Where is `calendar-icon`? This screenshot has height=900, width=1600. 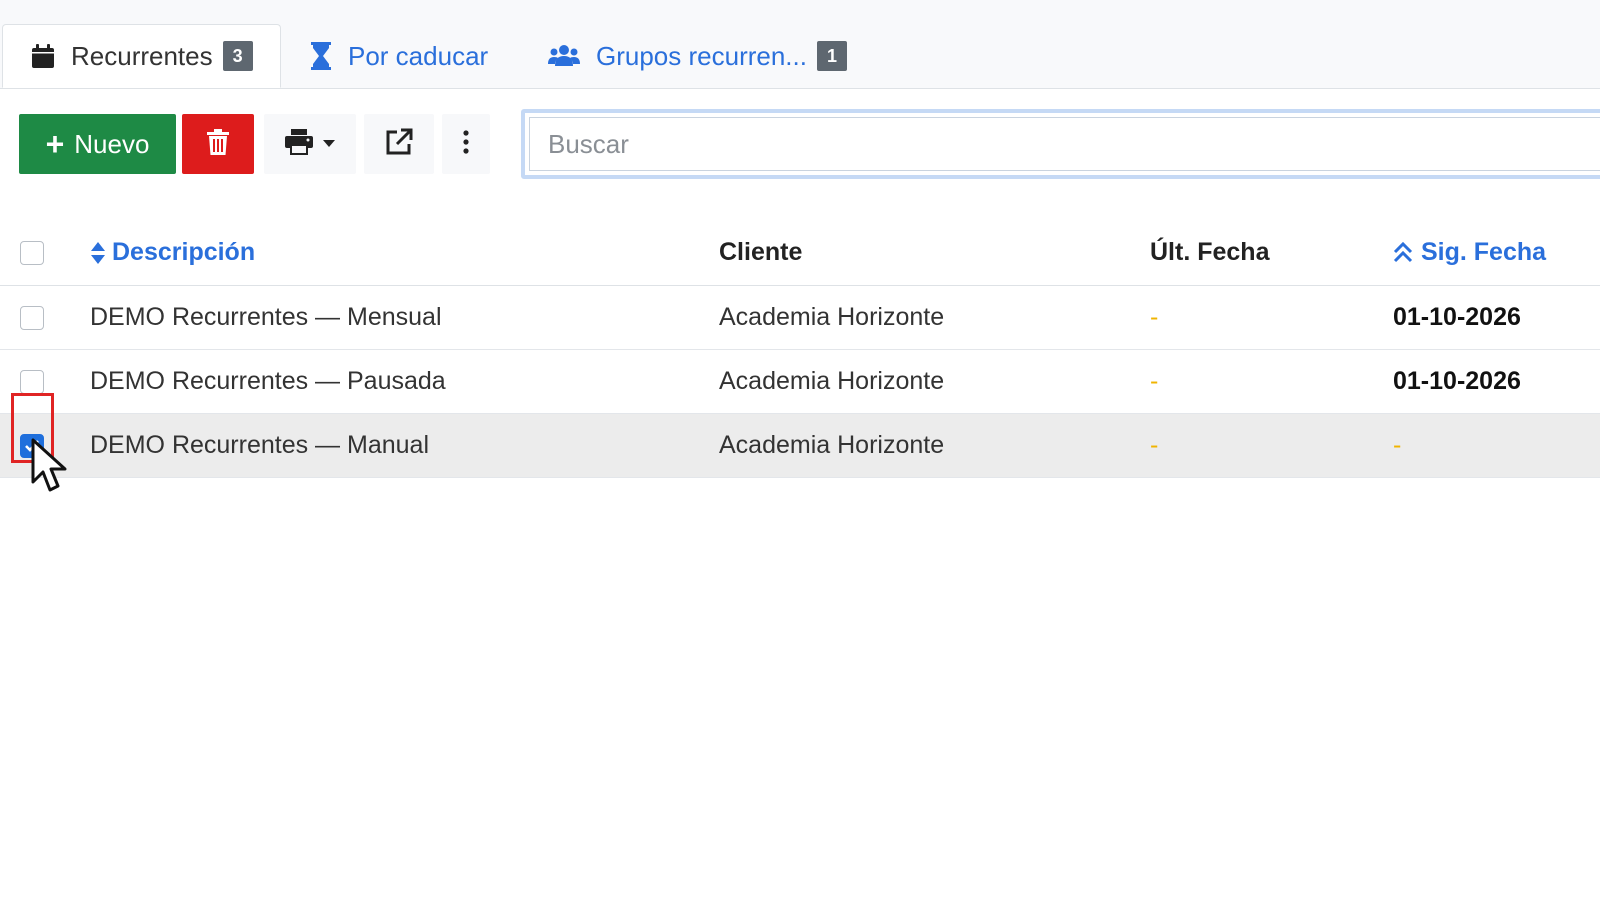 calendar-icon is located at coordinates (43, 56).